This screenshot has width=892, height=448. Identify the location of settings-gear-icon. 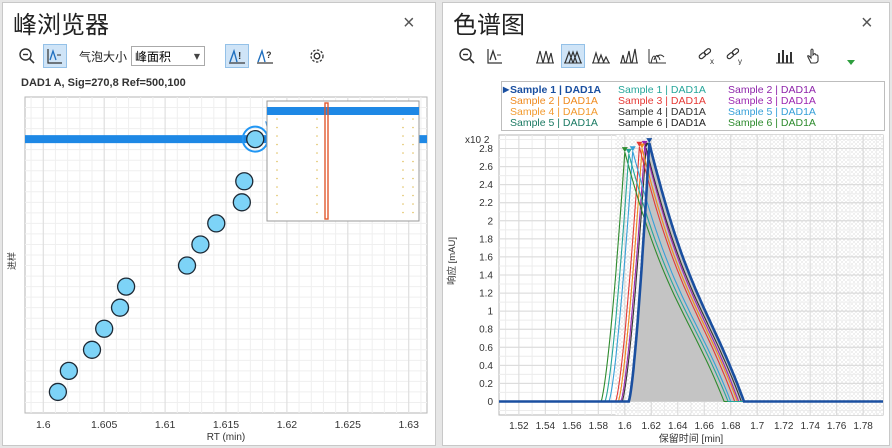
(317, 56).